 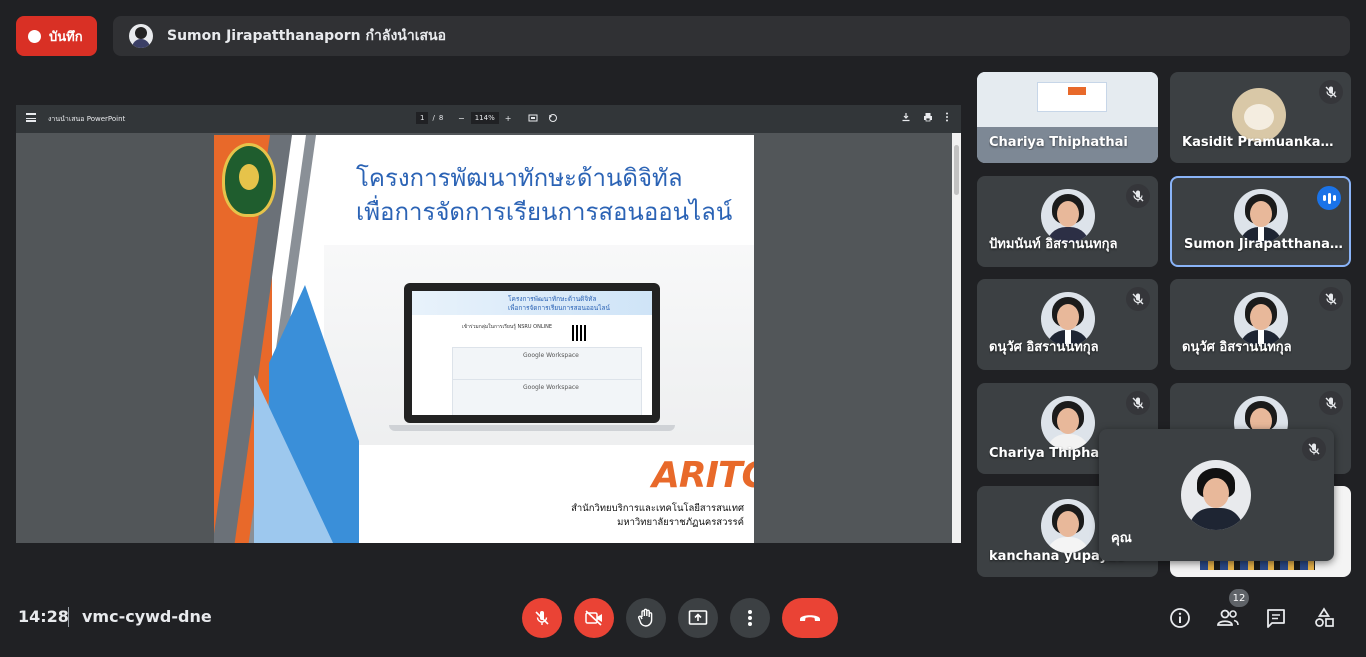 I want to click on pdf-toolbar: งานนำเสนอ PowerPoint 1 / 8 − 114% +, so click(x=488, y=119).